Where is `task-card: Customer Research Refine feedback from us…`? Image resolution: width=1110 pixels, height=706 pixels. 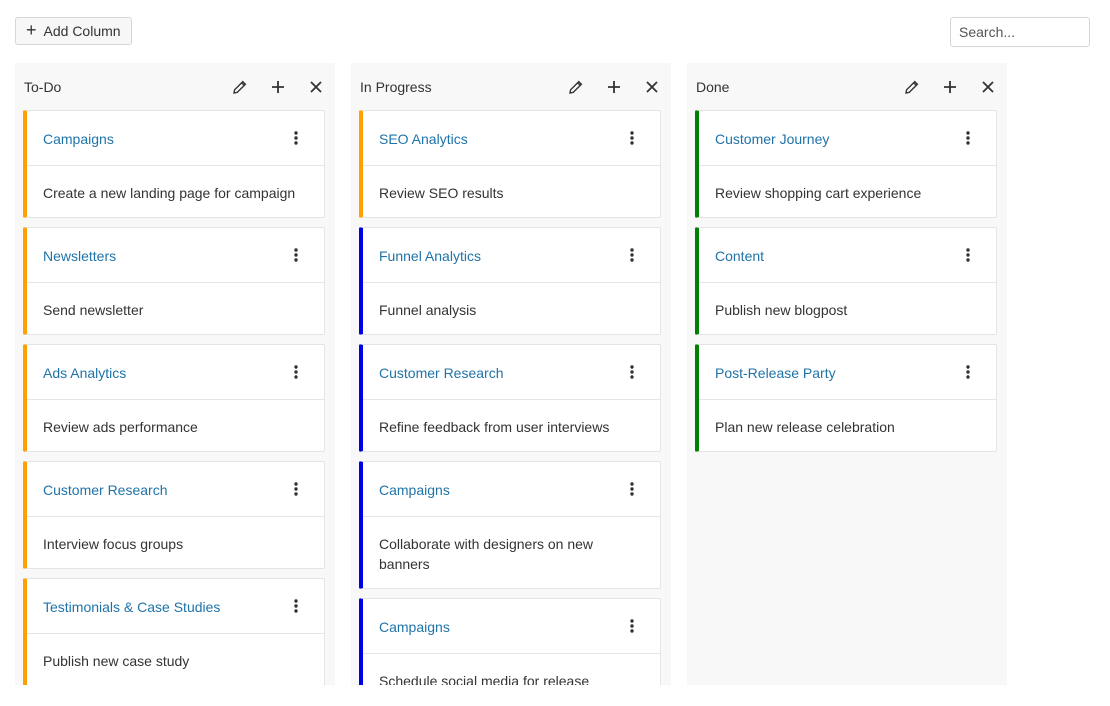
task-card: Customer Research Refine feedback from us… is located at coordinates (510, 398).